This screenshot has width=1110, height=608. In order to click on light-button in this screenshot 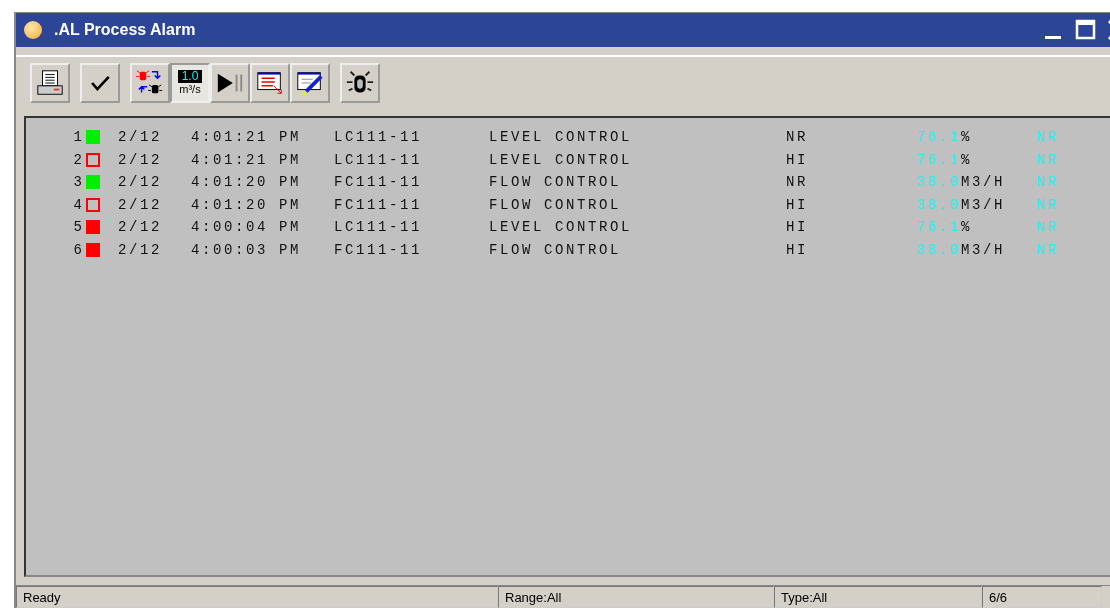, I will do `click(360, 83)`.